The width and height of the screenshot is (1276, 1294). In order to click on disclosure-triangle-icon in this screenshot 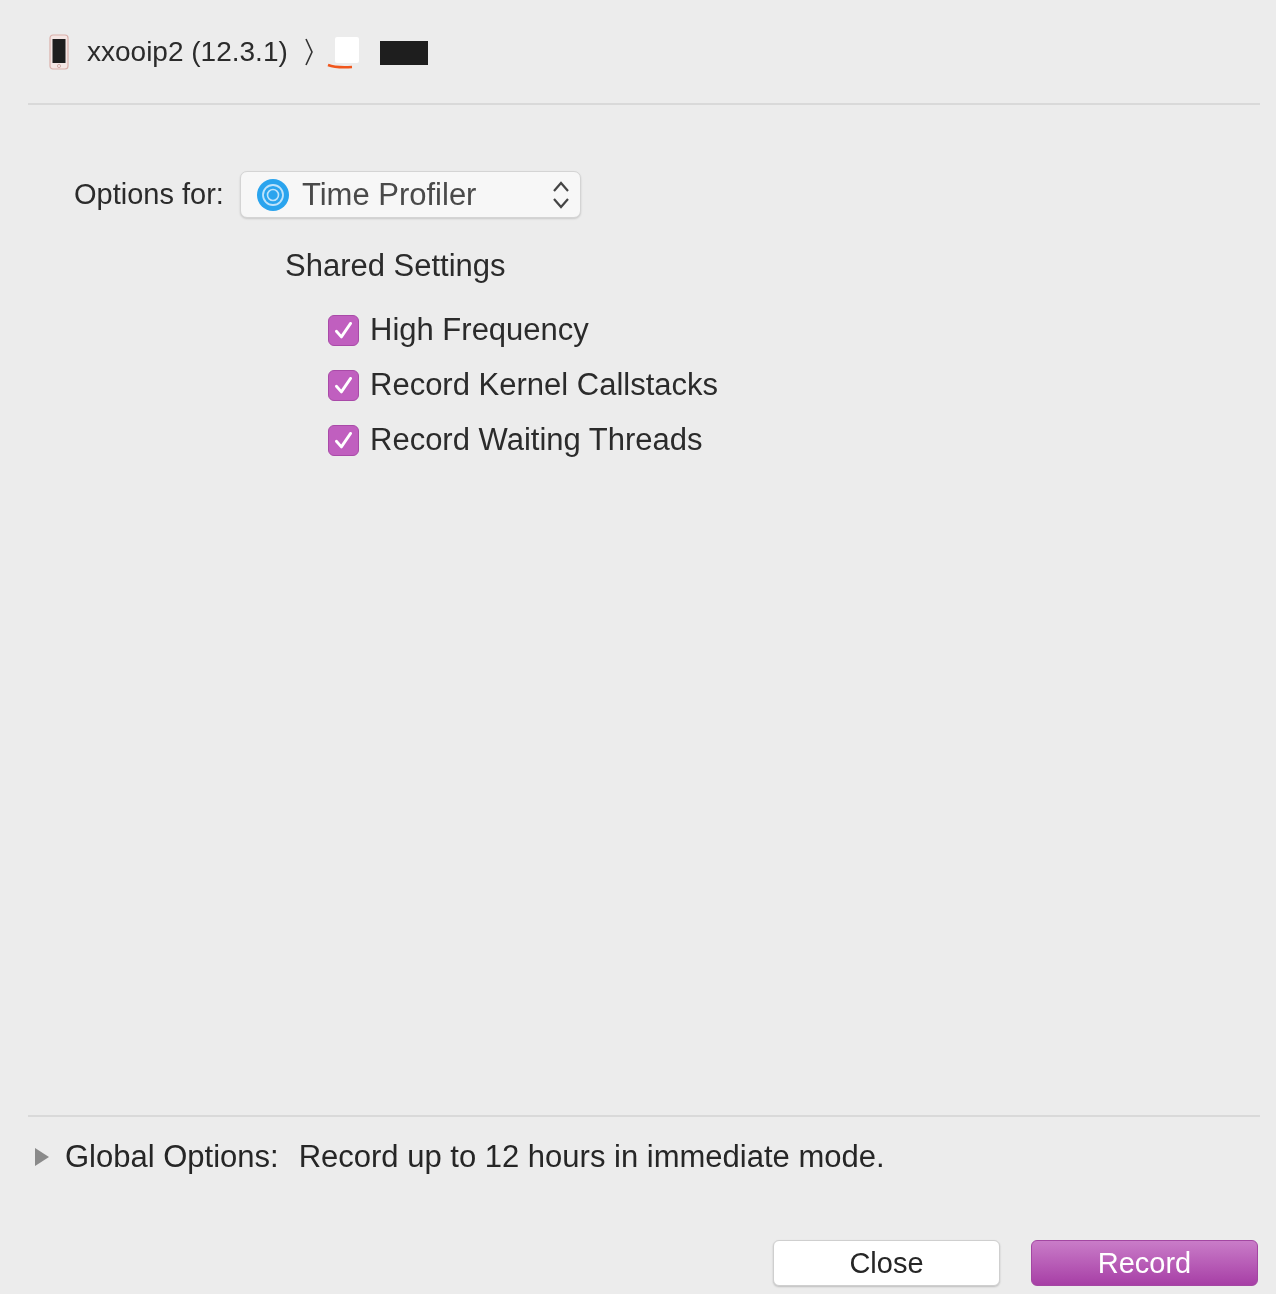, I will do `click(42, 1157)`.